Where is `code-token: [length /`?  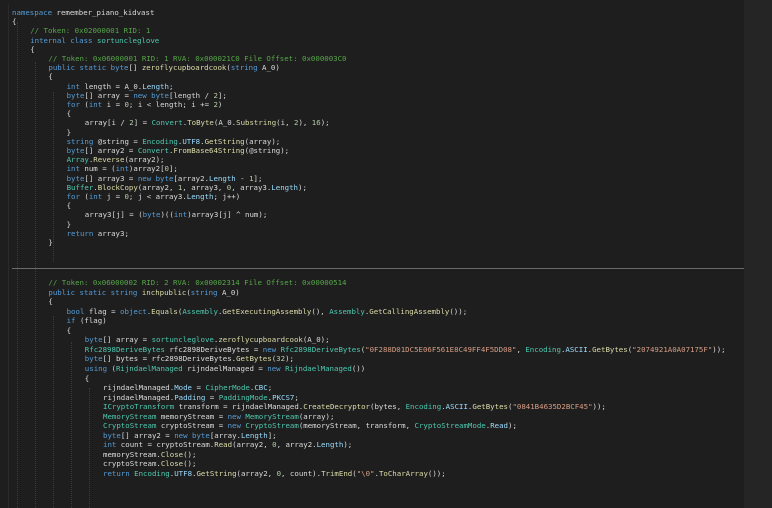 code-token: [length / is located at coordinates (191, 95).